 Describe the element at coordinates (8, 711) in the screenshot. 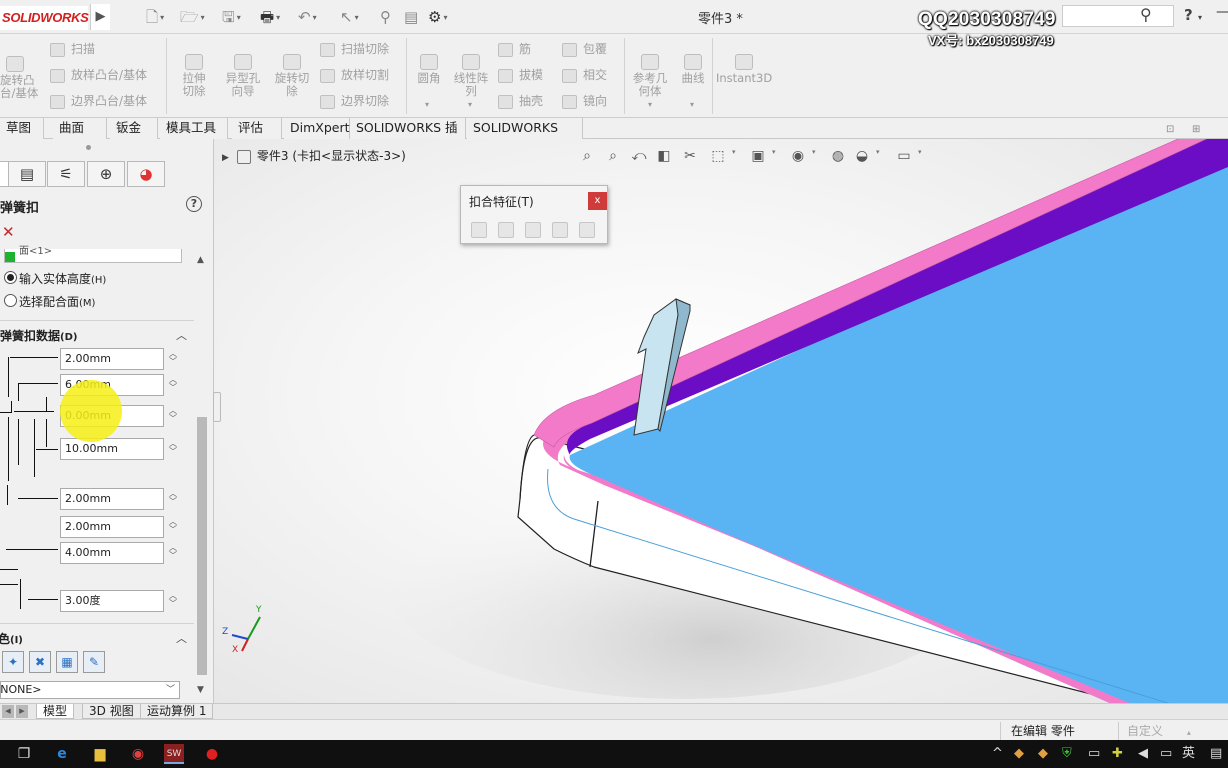

I see `tab-scroll-first-icon: ◀` at that location.